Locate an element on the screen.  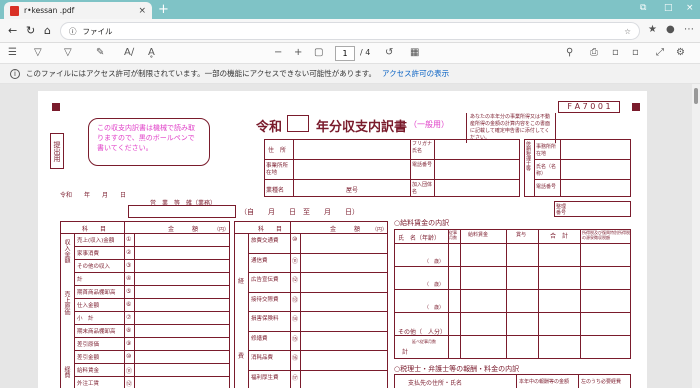
label-tax-office: 事務所所在地 is located at coordinates (546, 150).